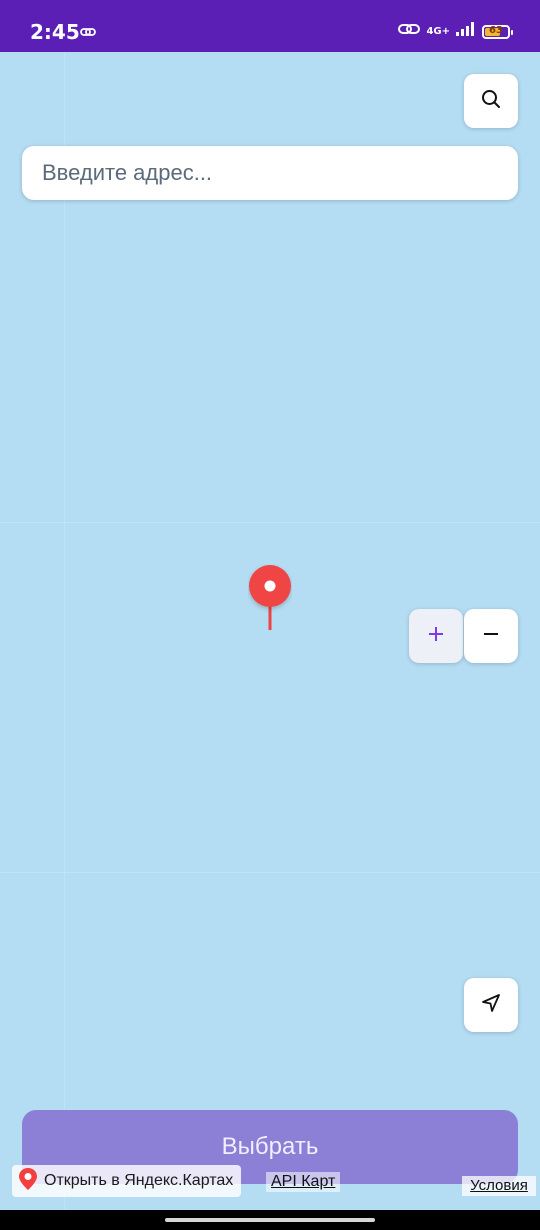  I want to click on api-maps-link: API Карт, so click(303, 1182).